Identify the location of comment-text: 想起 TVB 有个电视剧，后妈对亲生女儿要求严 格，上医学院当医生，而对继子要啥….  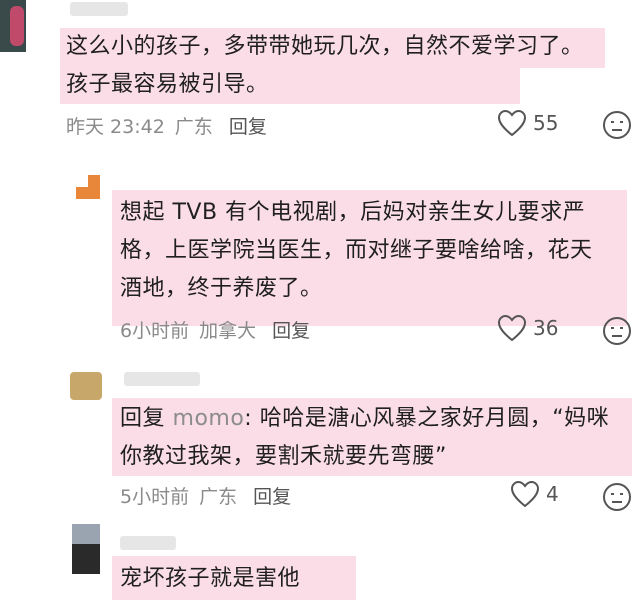
(356, 250).